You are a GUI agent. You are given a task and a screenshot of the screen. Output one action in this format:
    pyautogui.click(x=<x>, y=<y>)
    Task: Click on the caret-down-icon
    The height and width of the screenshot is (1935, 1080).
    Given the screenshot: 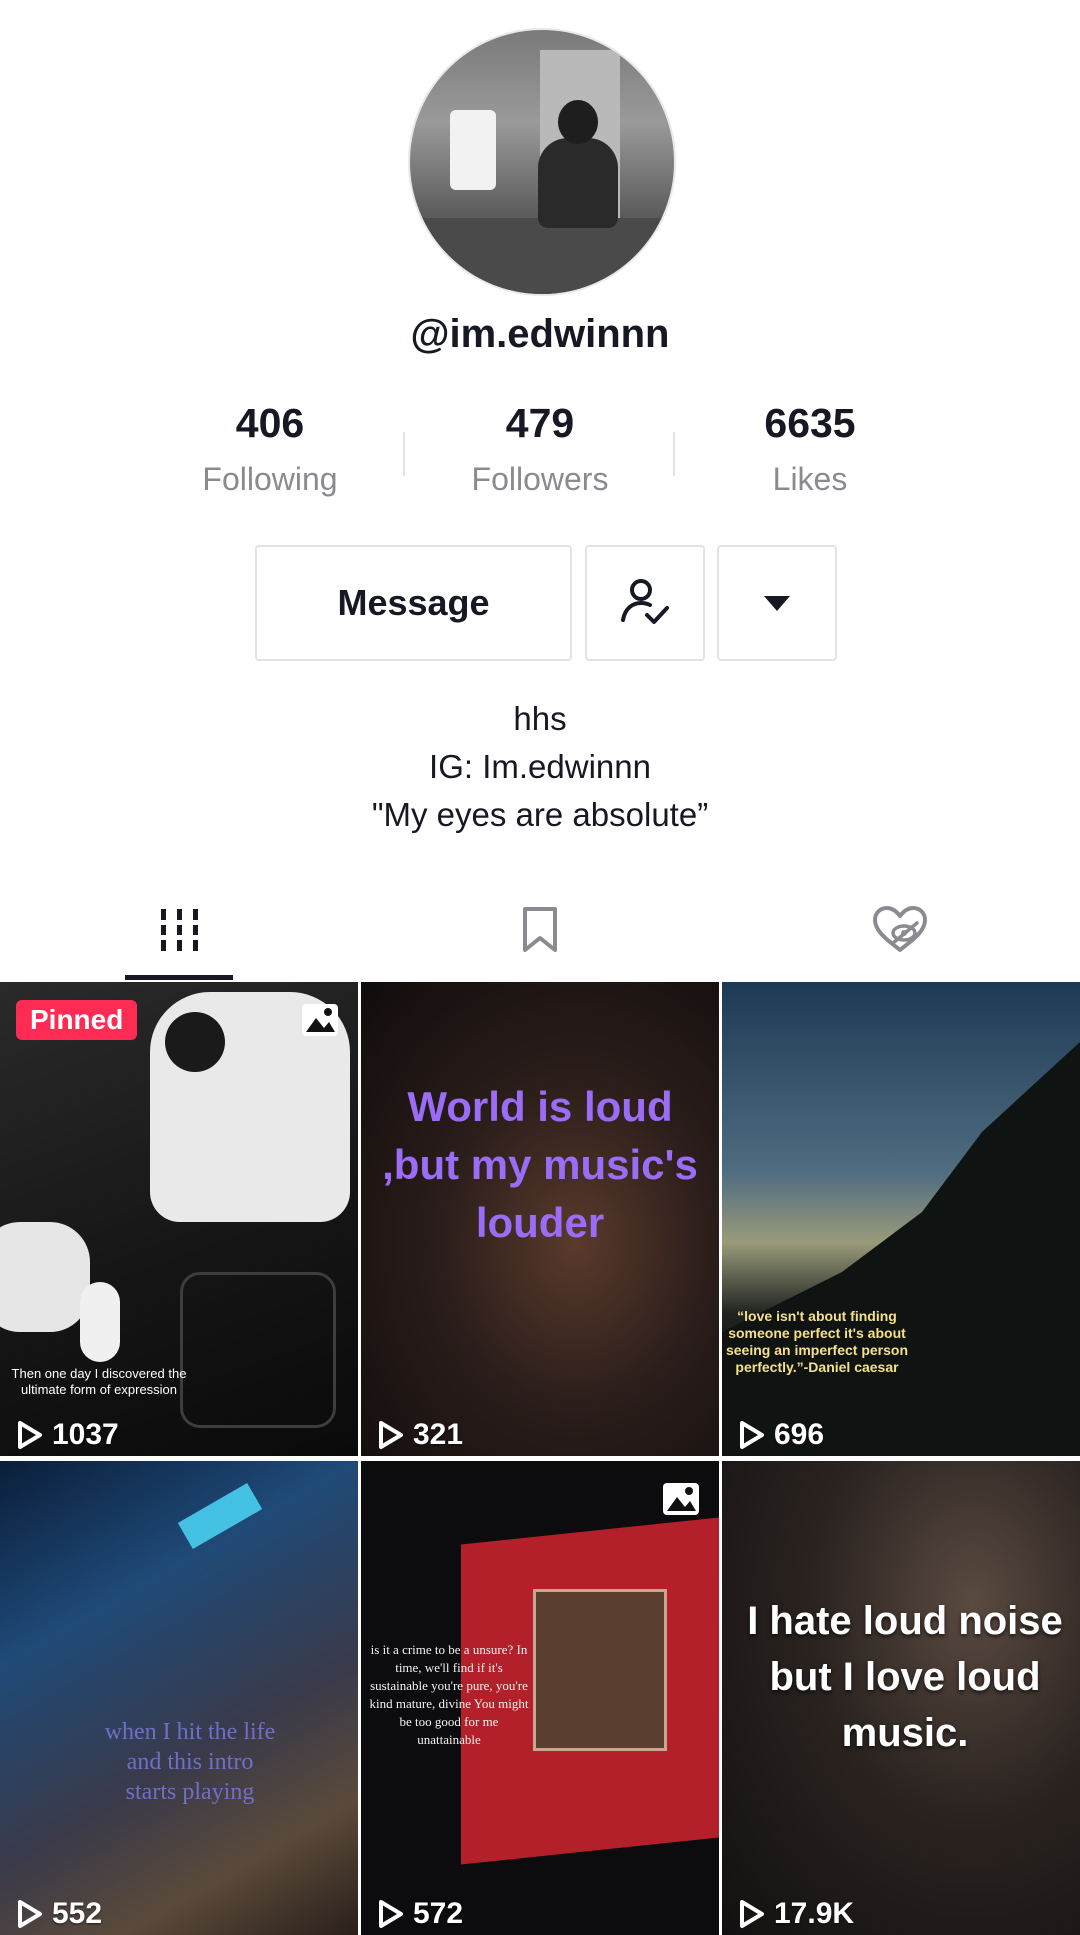 What is the action you would take?
    pyautogui.click(x=777, y=603)
    